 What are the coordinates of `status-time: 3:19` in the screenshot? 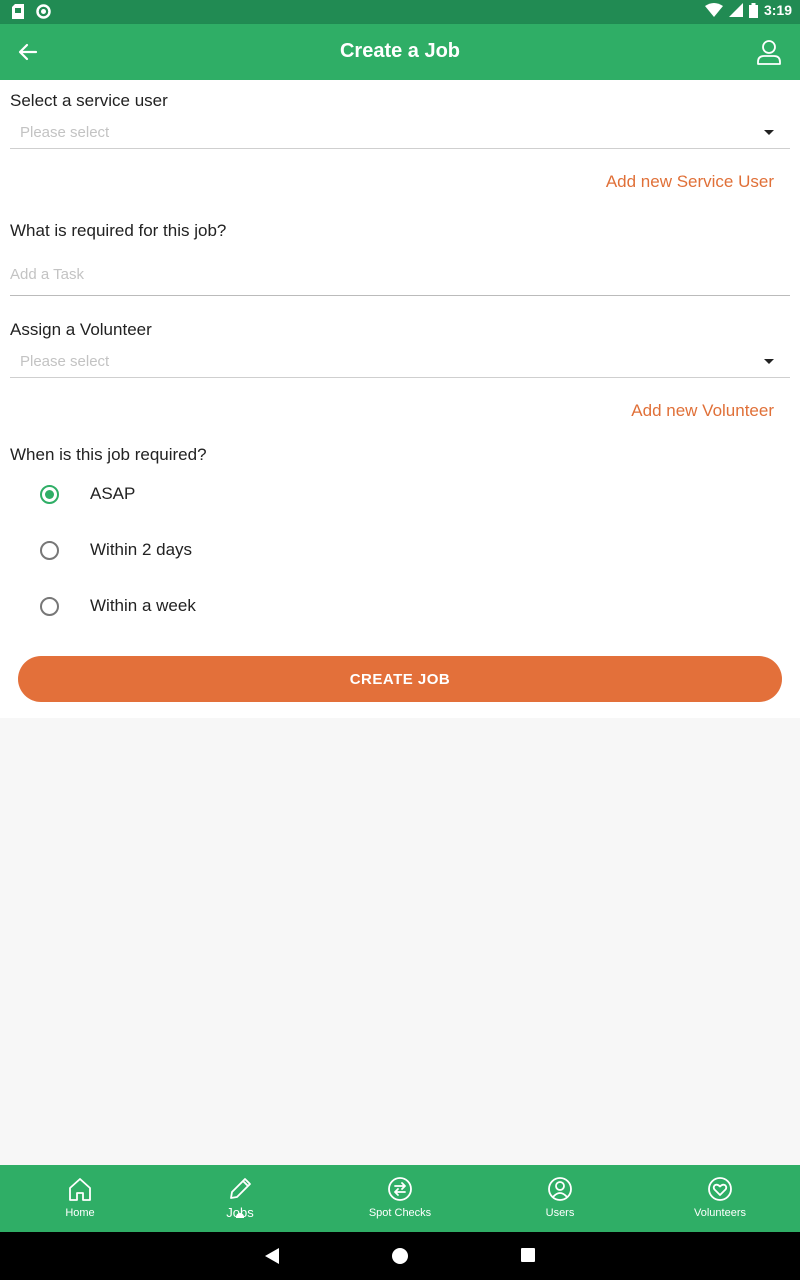 It's located at (777, 10).